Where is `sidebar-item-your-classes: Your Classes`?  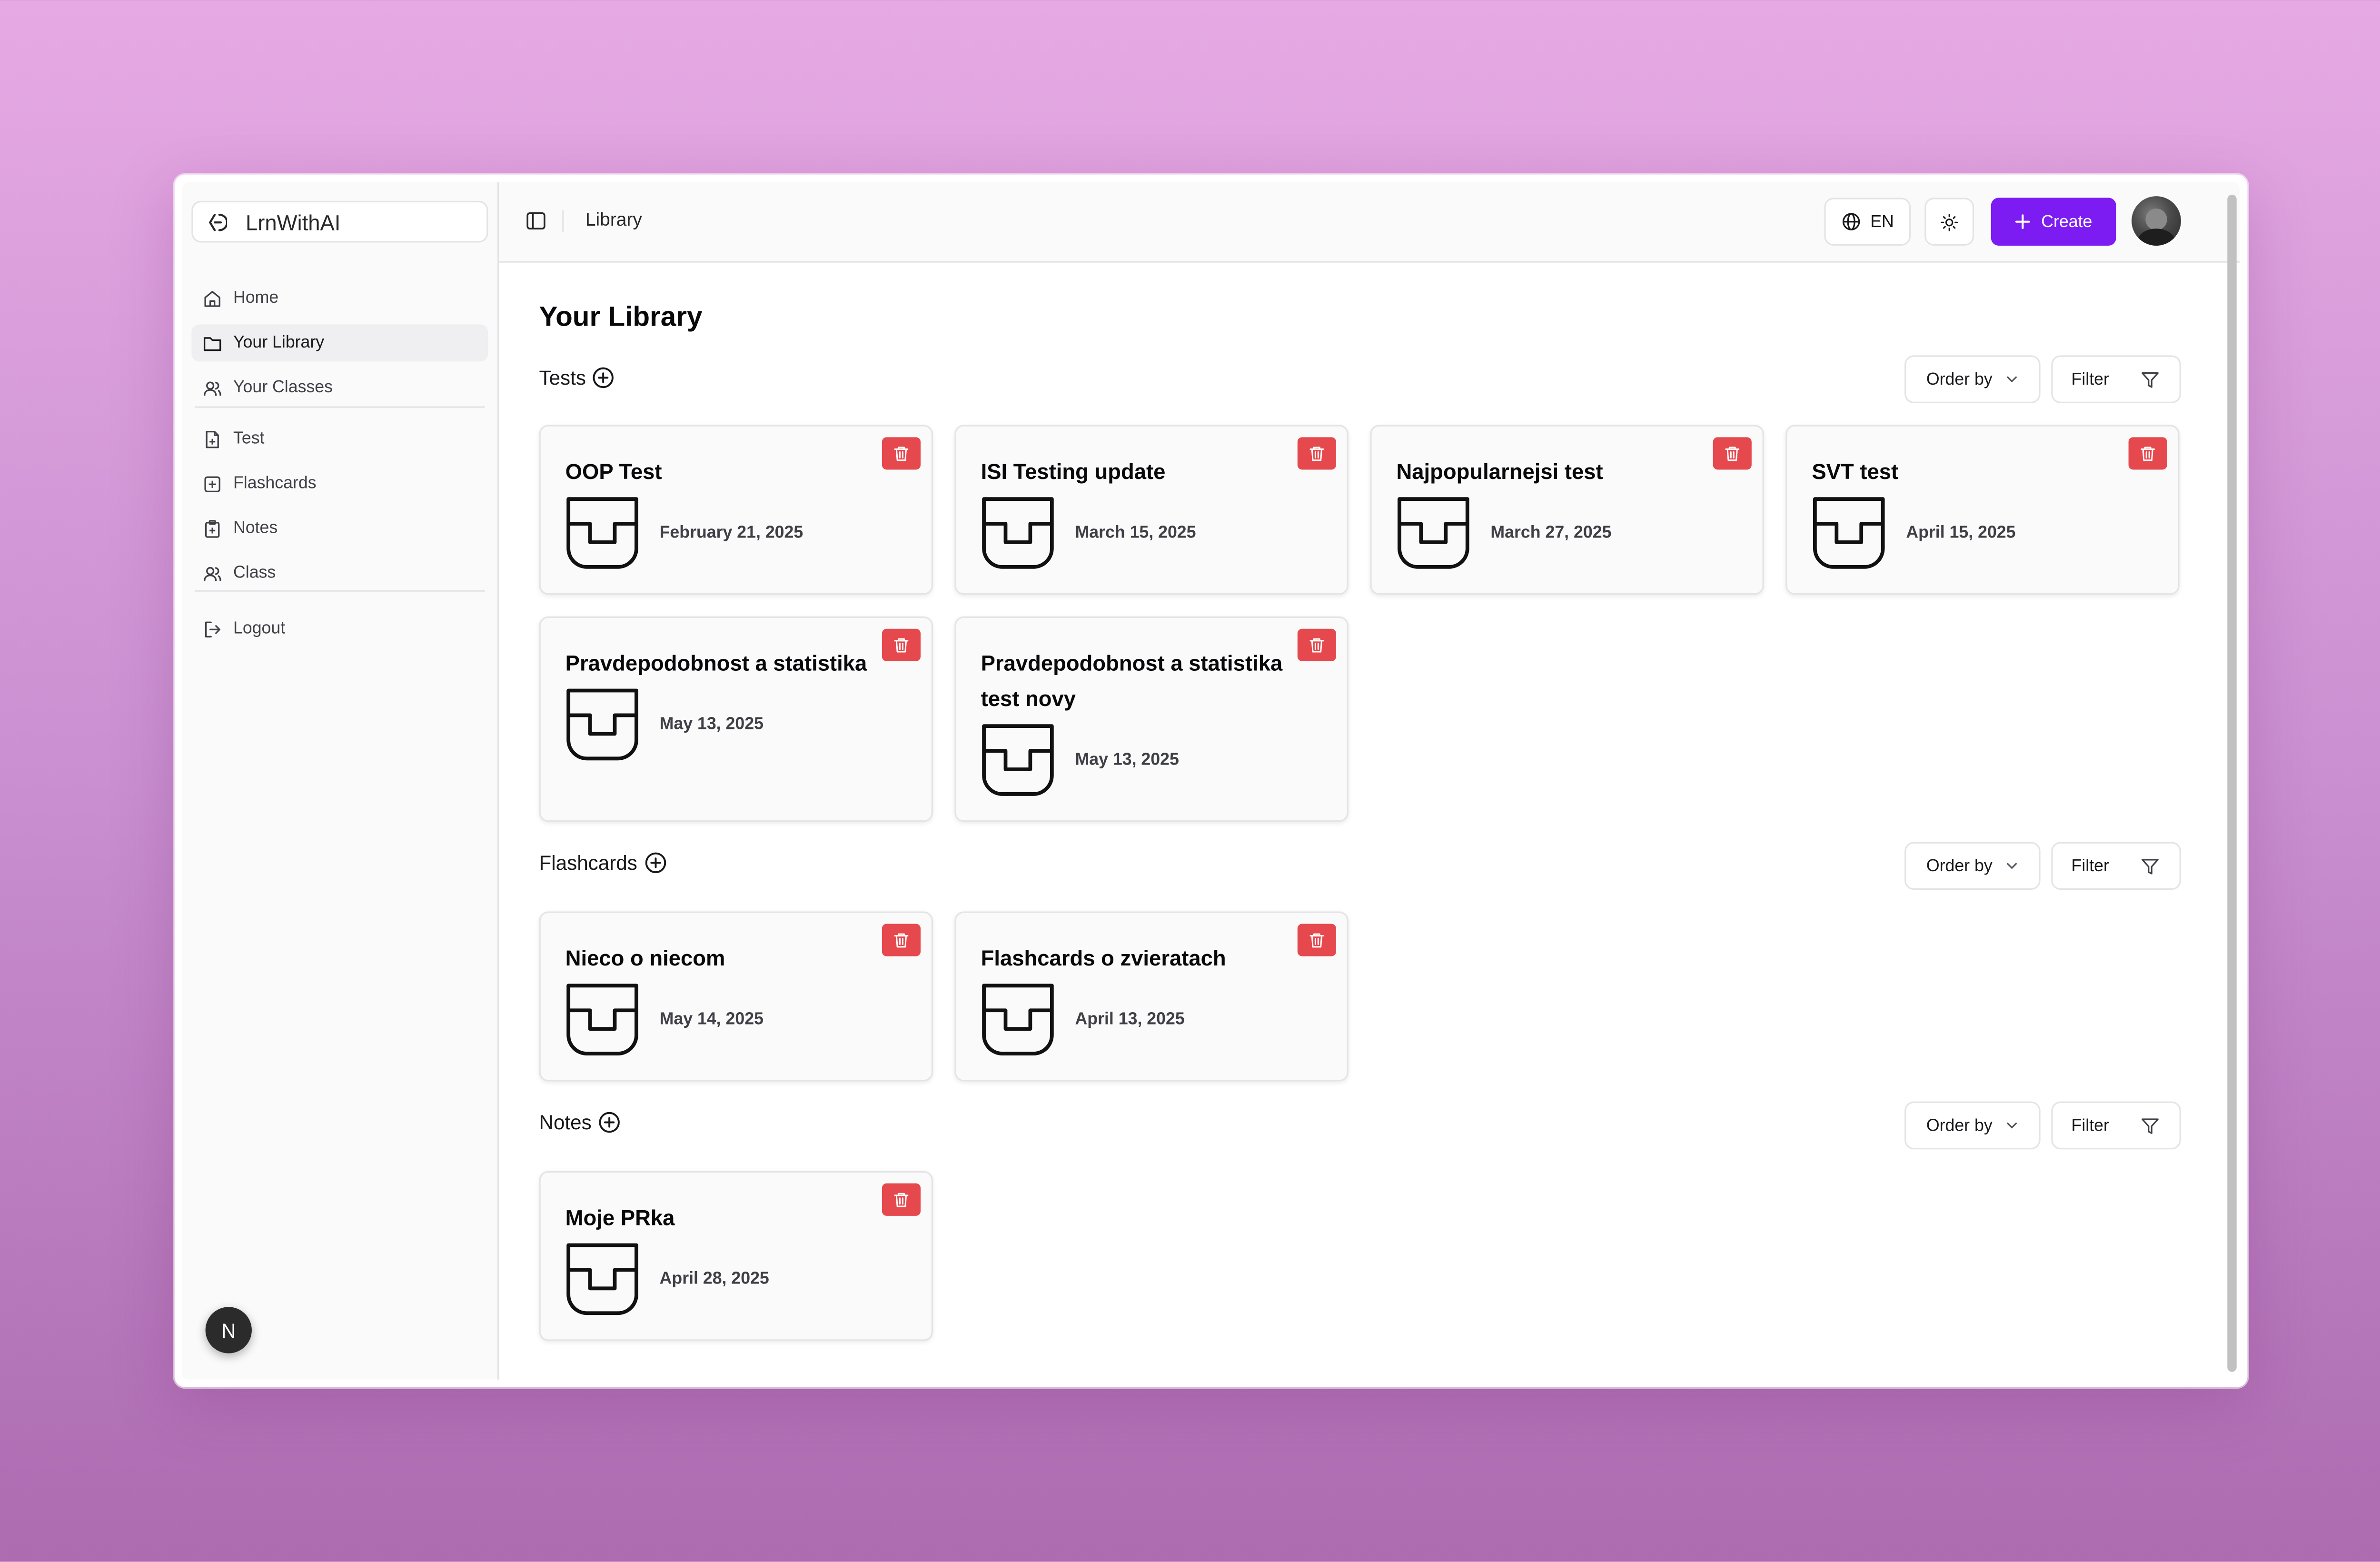
sidebar-item-your-classes: Your Classes is located at coordinates (339, 388).